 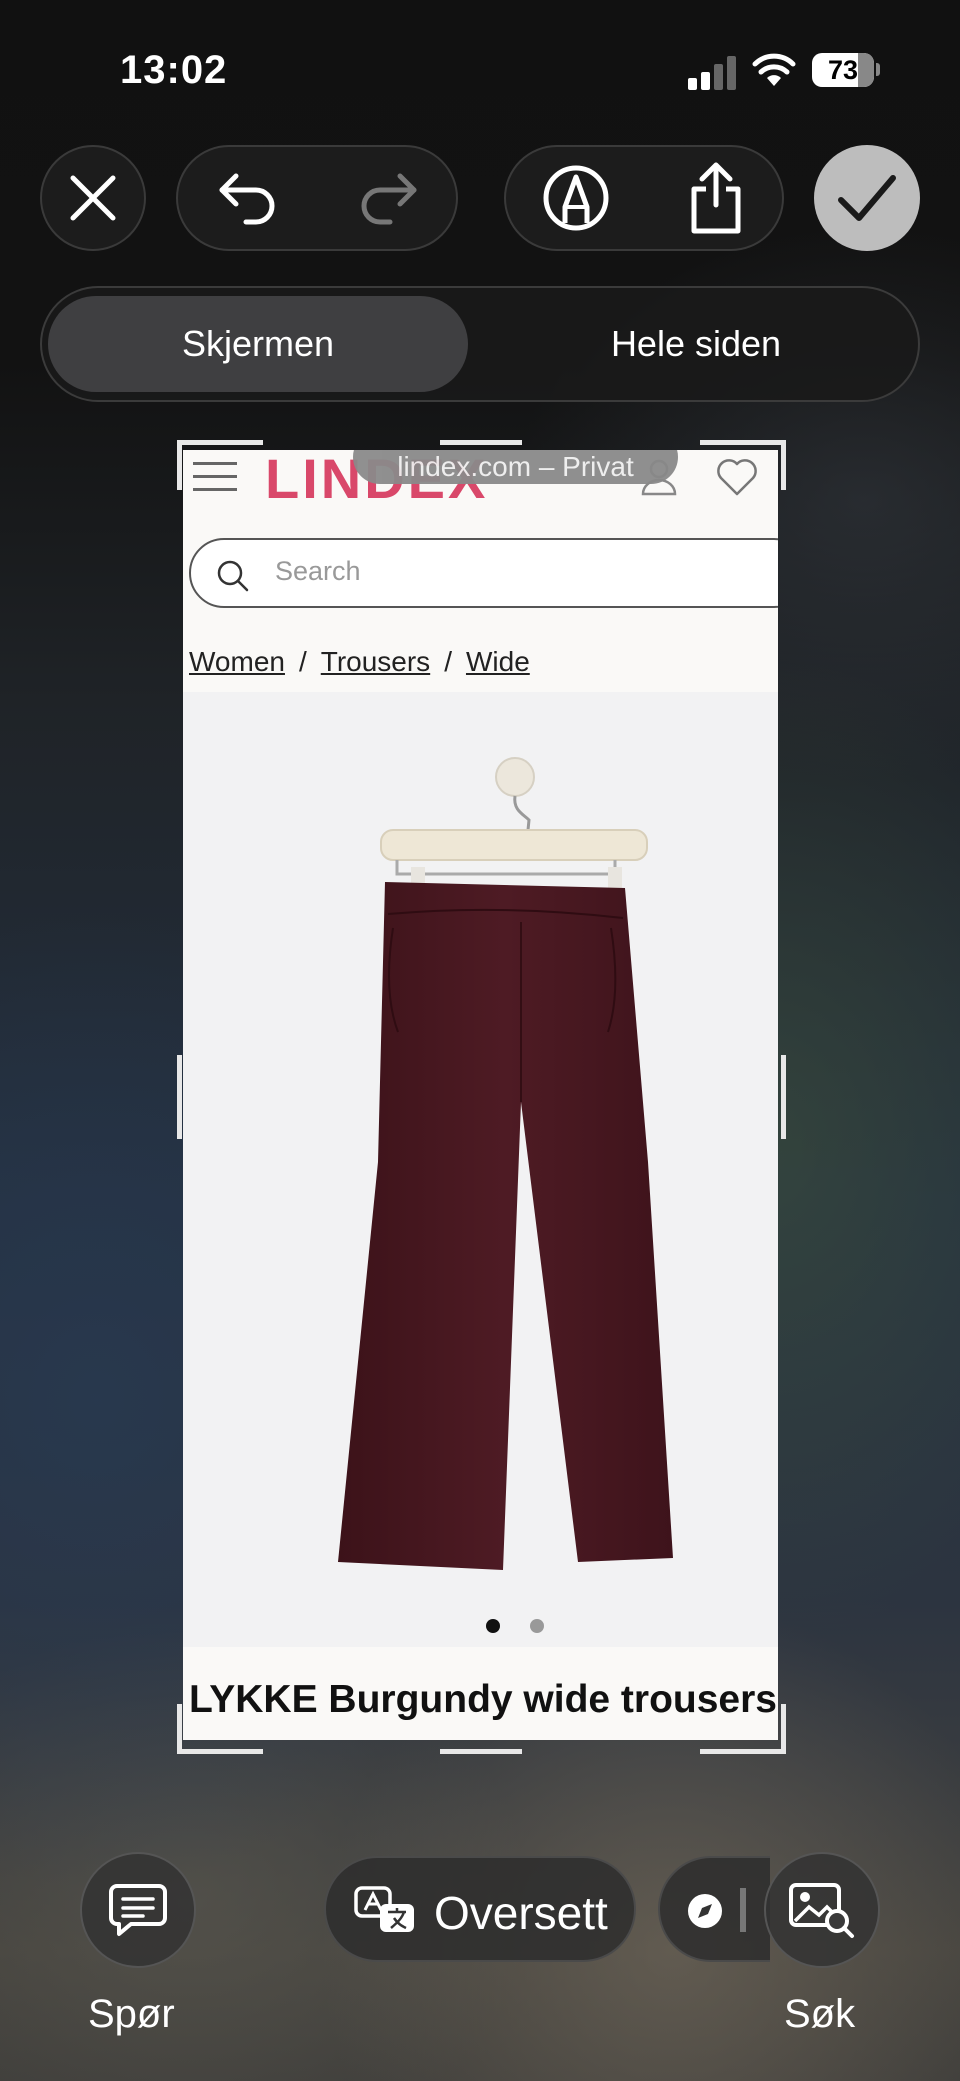 I want to click on share-icon, so click(x=716, y=198).